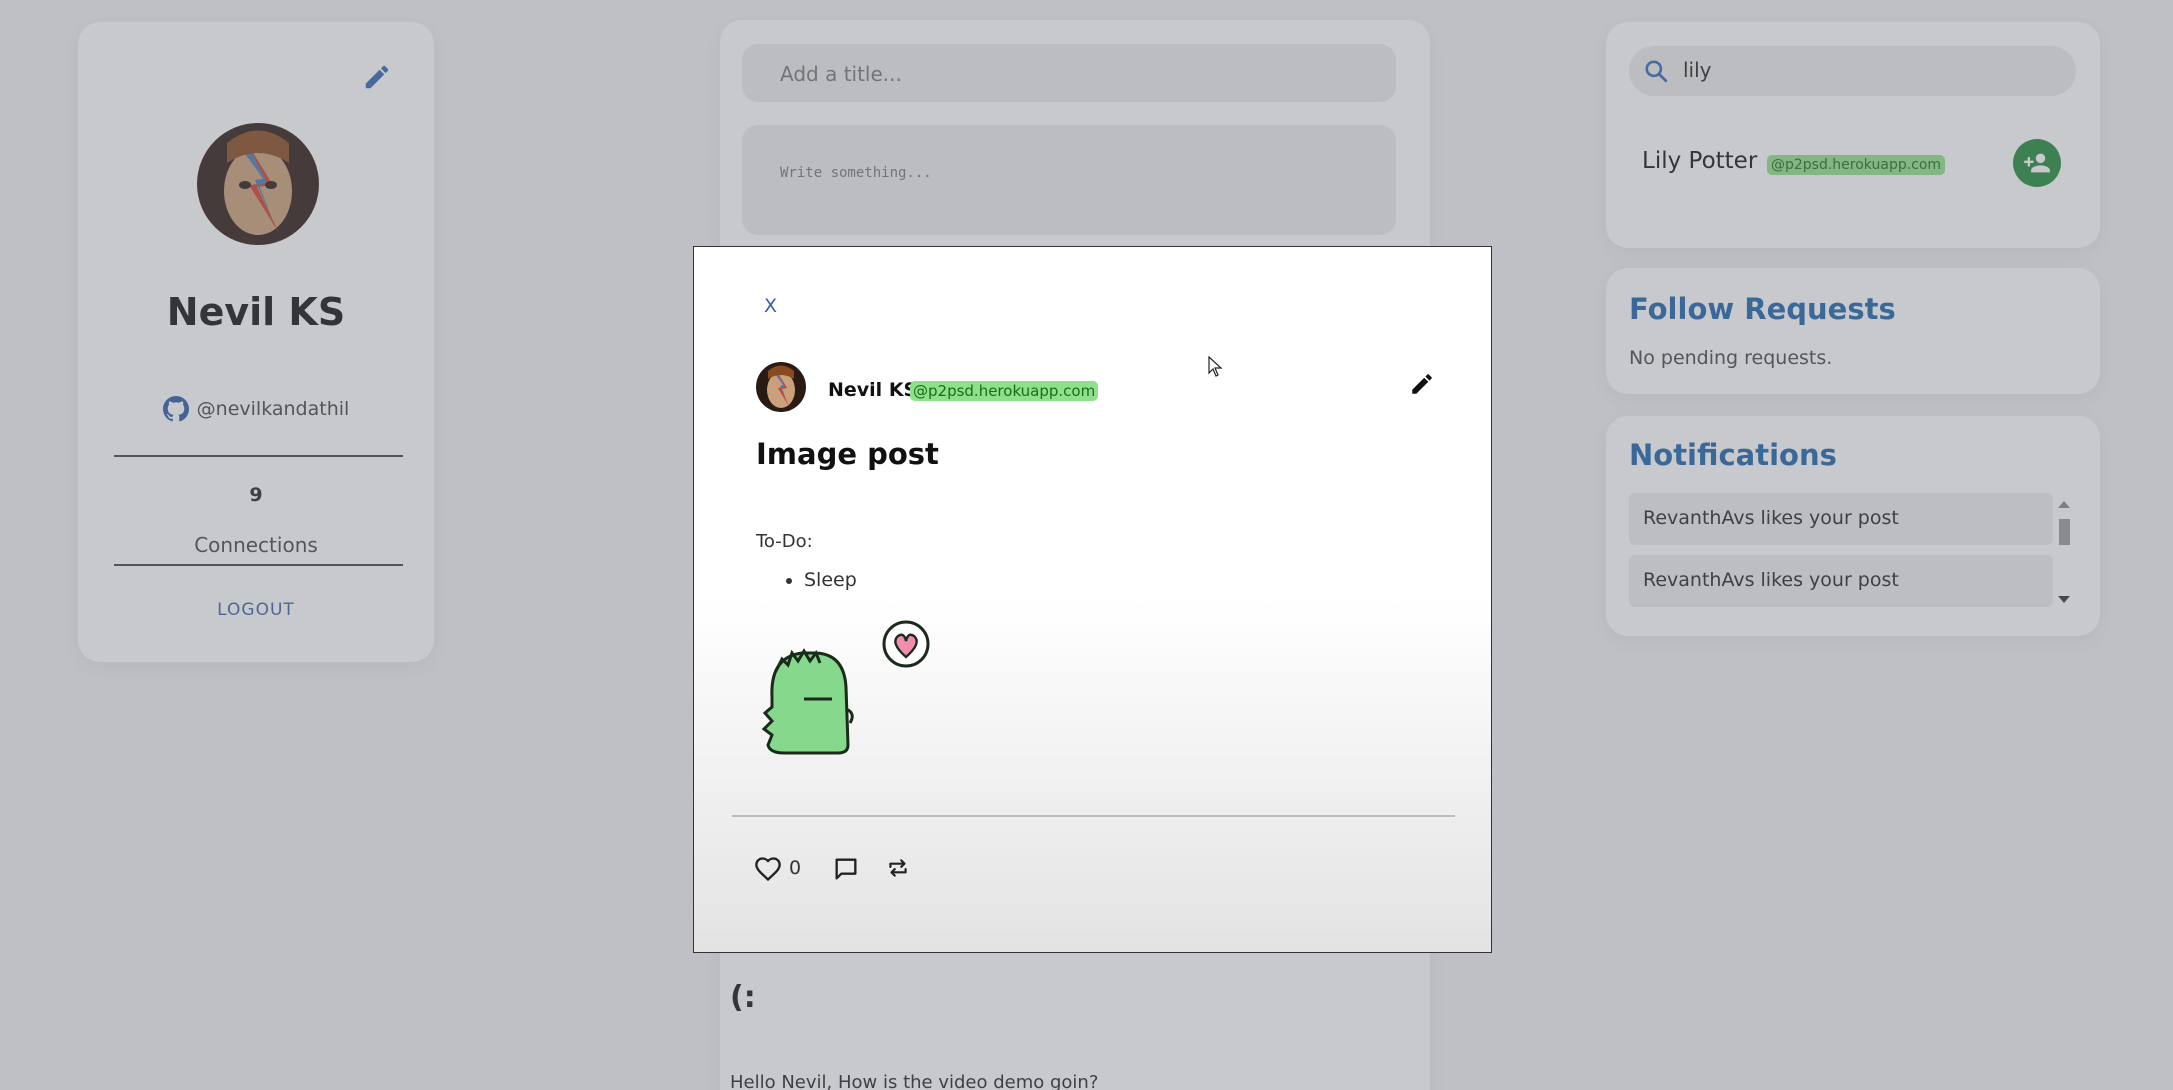 This screenshot has width=2173, height=1090. What do you see at coordinates (847, 454) in the screenshot?
I see `post-title: Image post` at bounding box center [847, 454].